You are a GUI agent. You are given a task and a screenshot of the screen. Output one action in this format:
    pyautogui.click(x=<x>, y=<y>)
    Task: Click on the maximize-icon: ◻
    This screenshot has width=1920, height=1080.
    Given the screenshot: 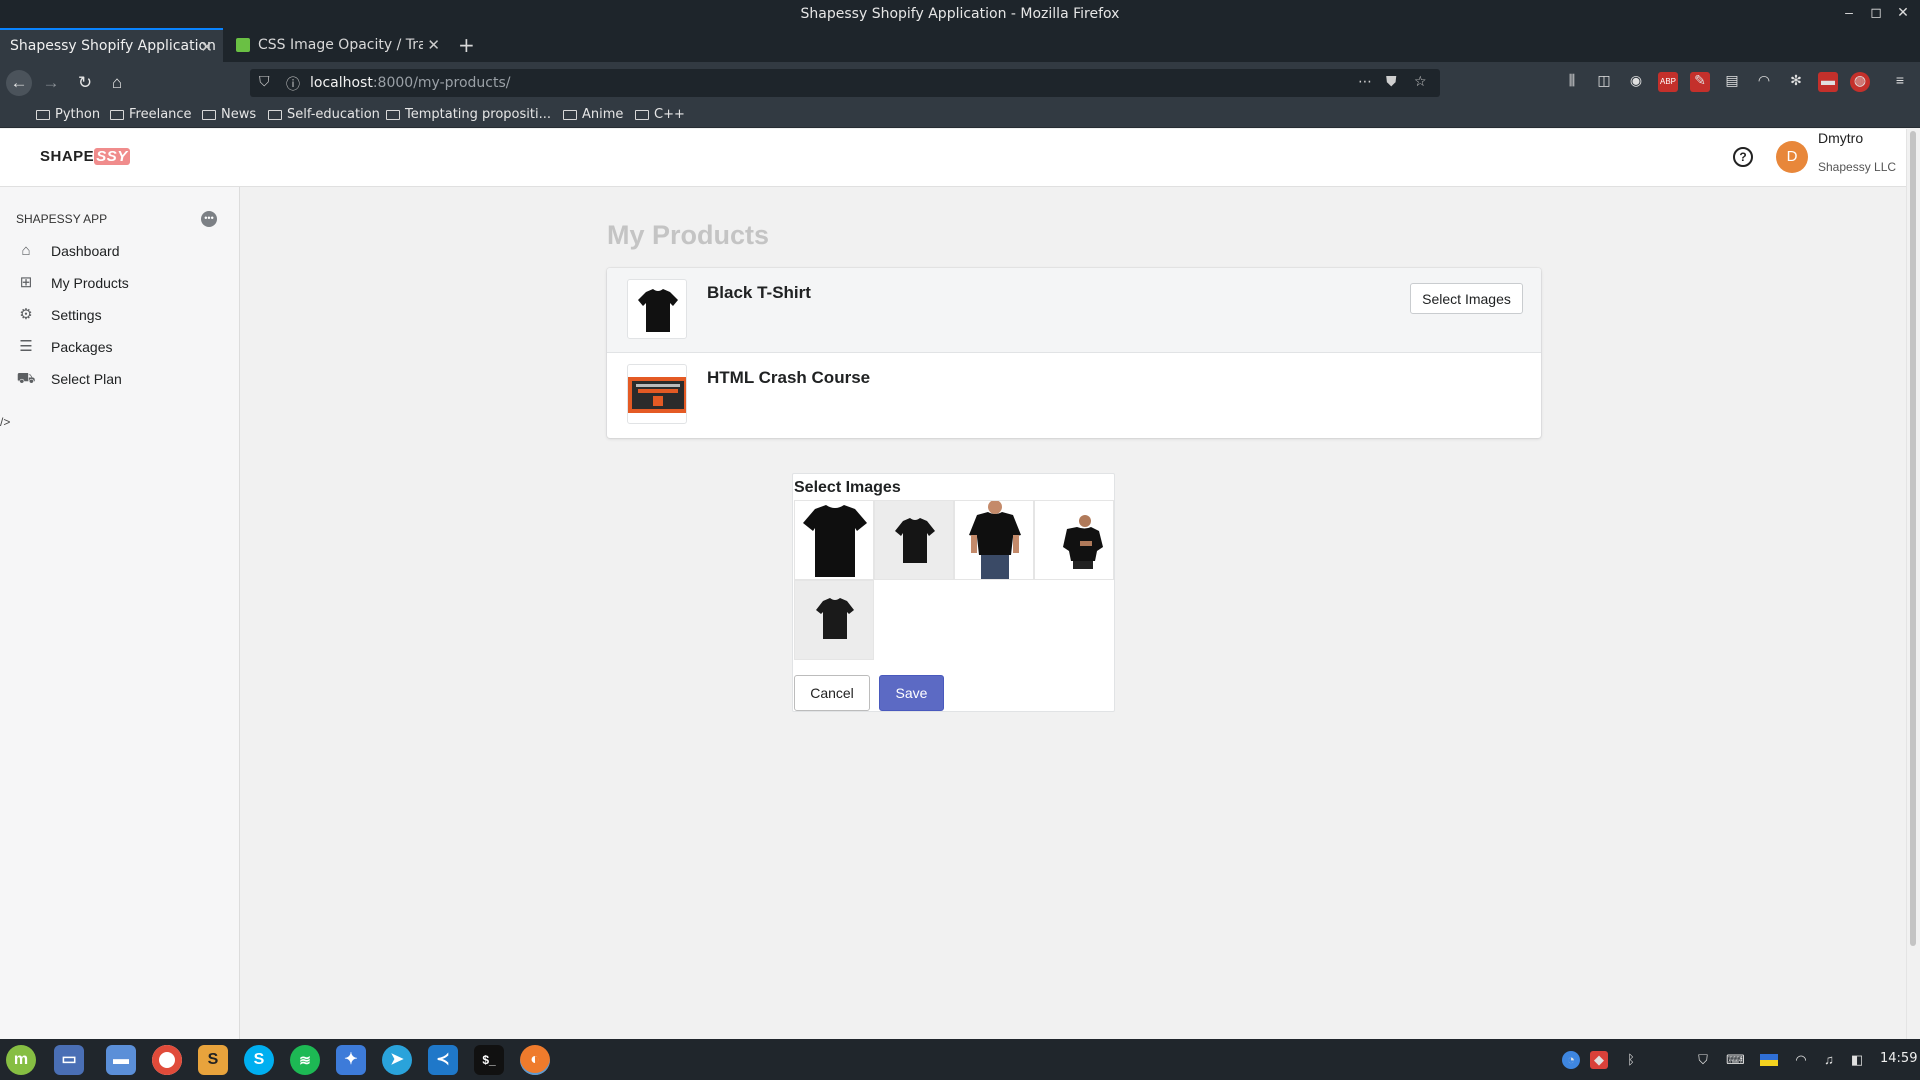 What is the action you would take?
    pyautogui.click(x=1876, y=12)
    